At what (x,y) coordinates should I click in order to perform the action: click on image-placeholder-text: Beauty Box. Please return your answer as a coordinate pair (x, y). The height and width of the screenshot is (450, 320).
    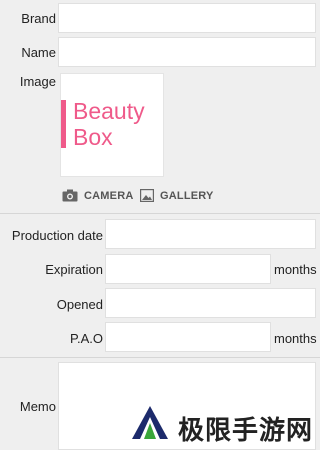
    Looking at the image, I should click on (109, 124).